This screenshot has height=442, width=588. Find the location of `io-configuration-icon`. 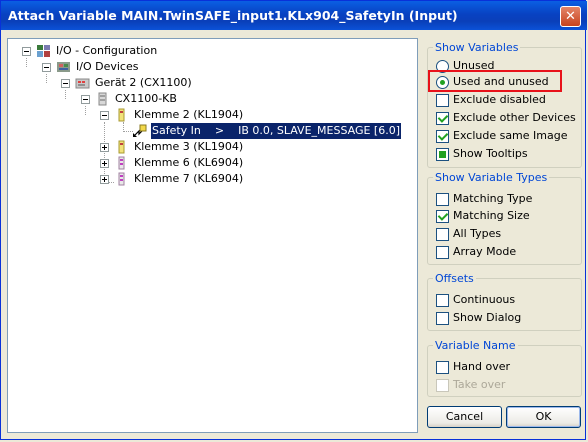

io-configuration-icon is located at coordinates (43, 51).